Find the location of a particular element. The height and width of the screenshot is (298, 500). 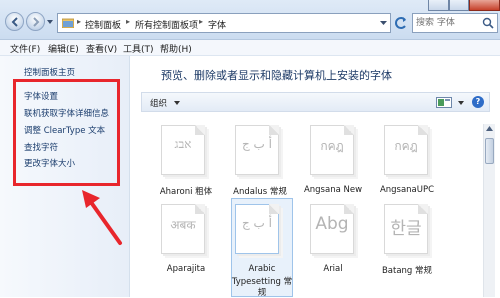

font-tile-batang: 한글 is located at coordinates (405, 230).